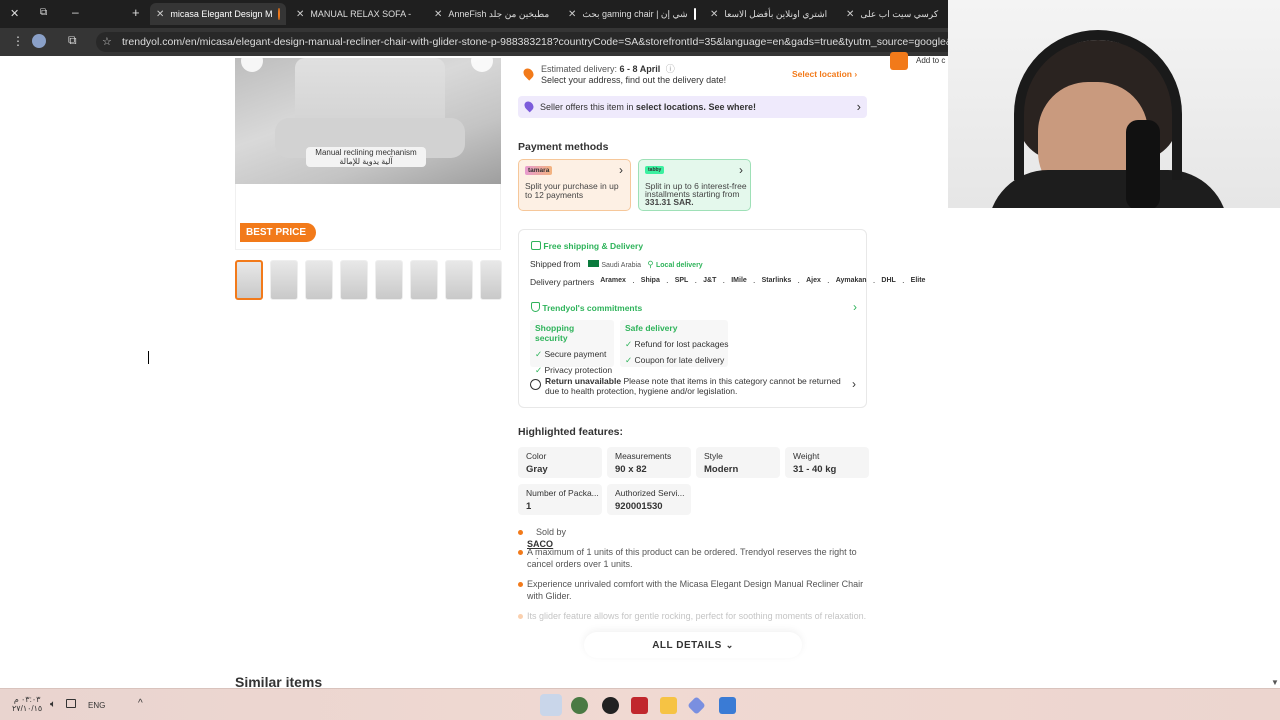 This screenshot has width=1280, height=720. Describe the element at coordinates (858, 106) in the screenshot. I see `chevron-right-icon: ›` at that location.